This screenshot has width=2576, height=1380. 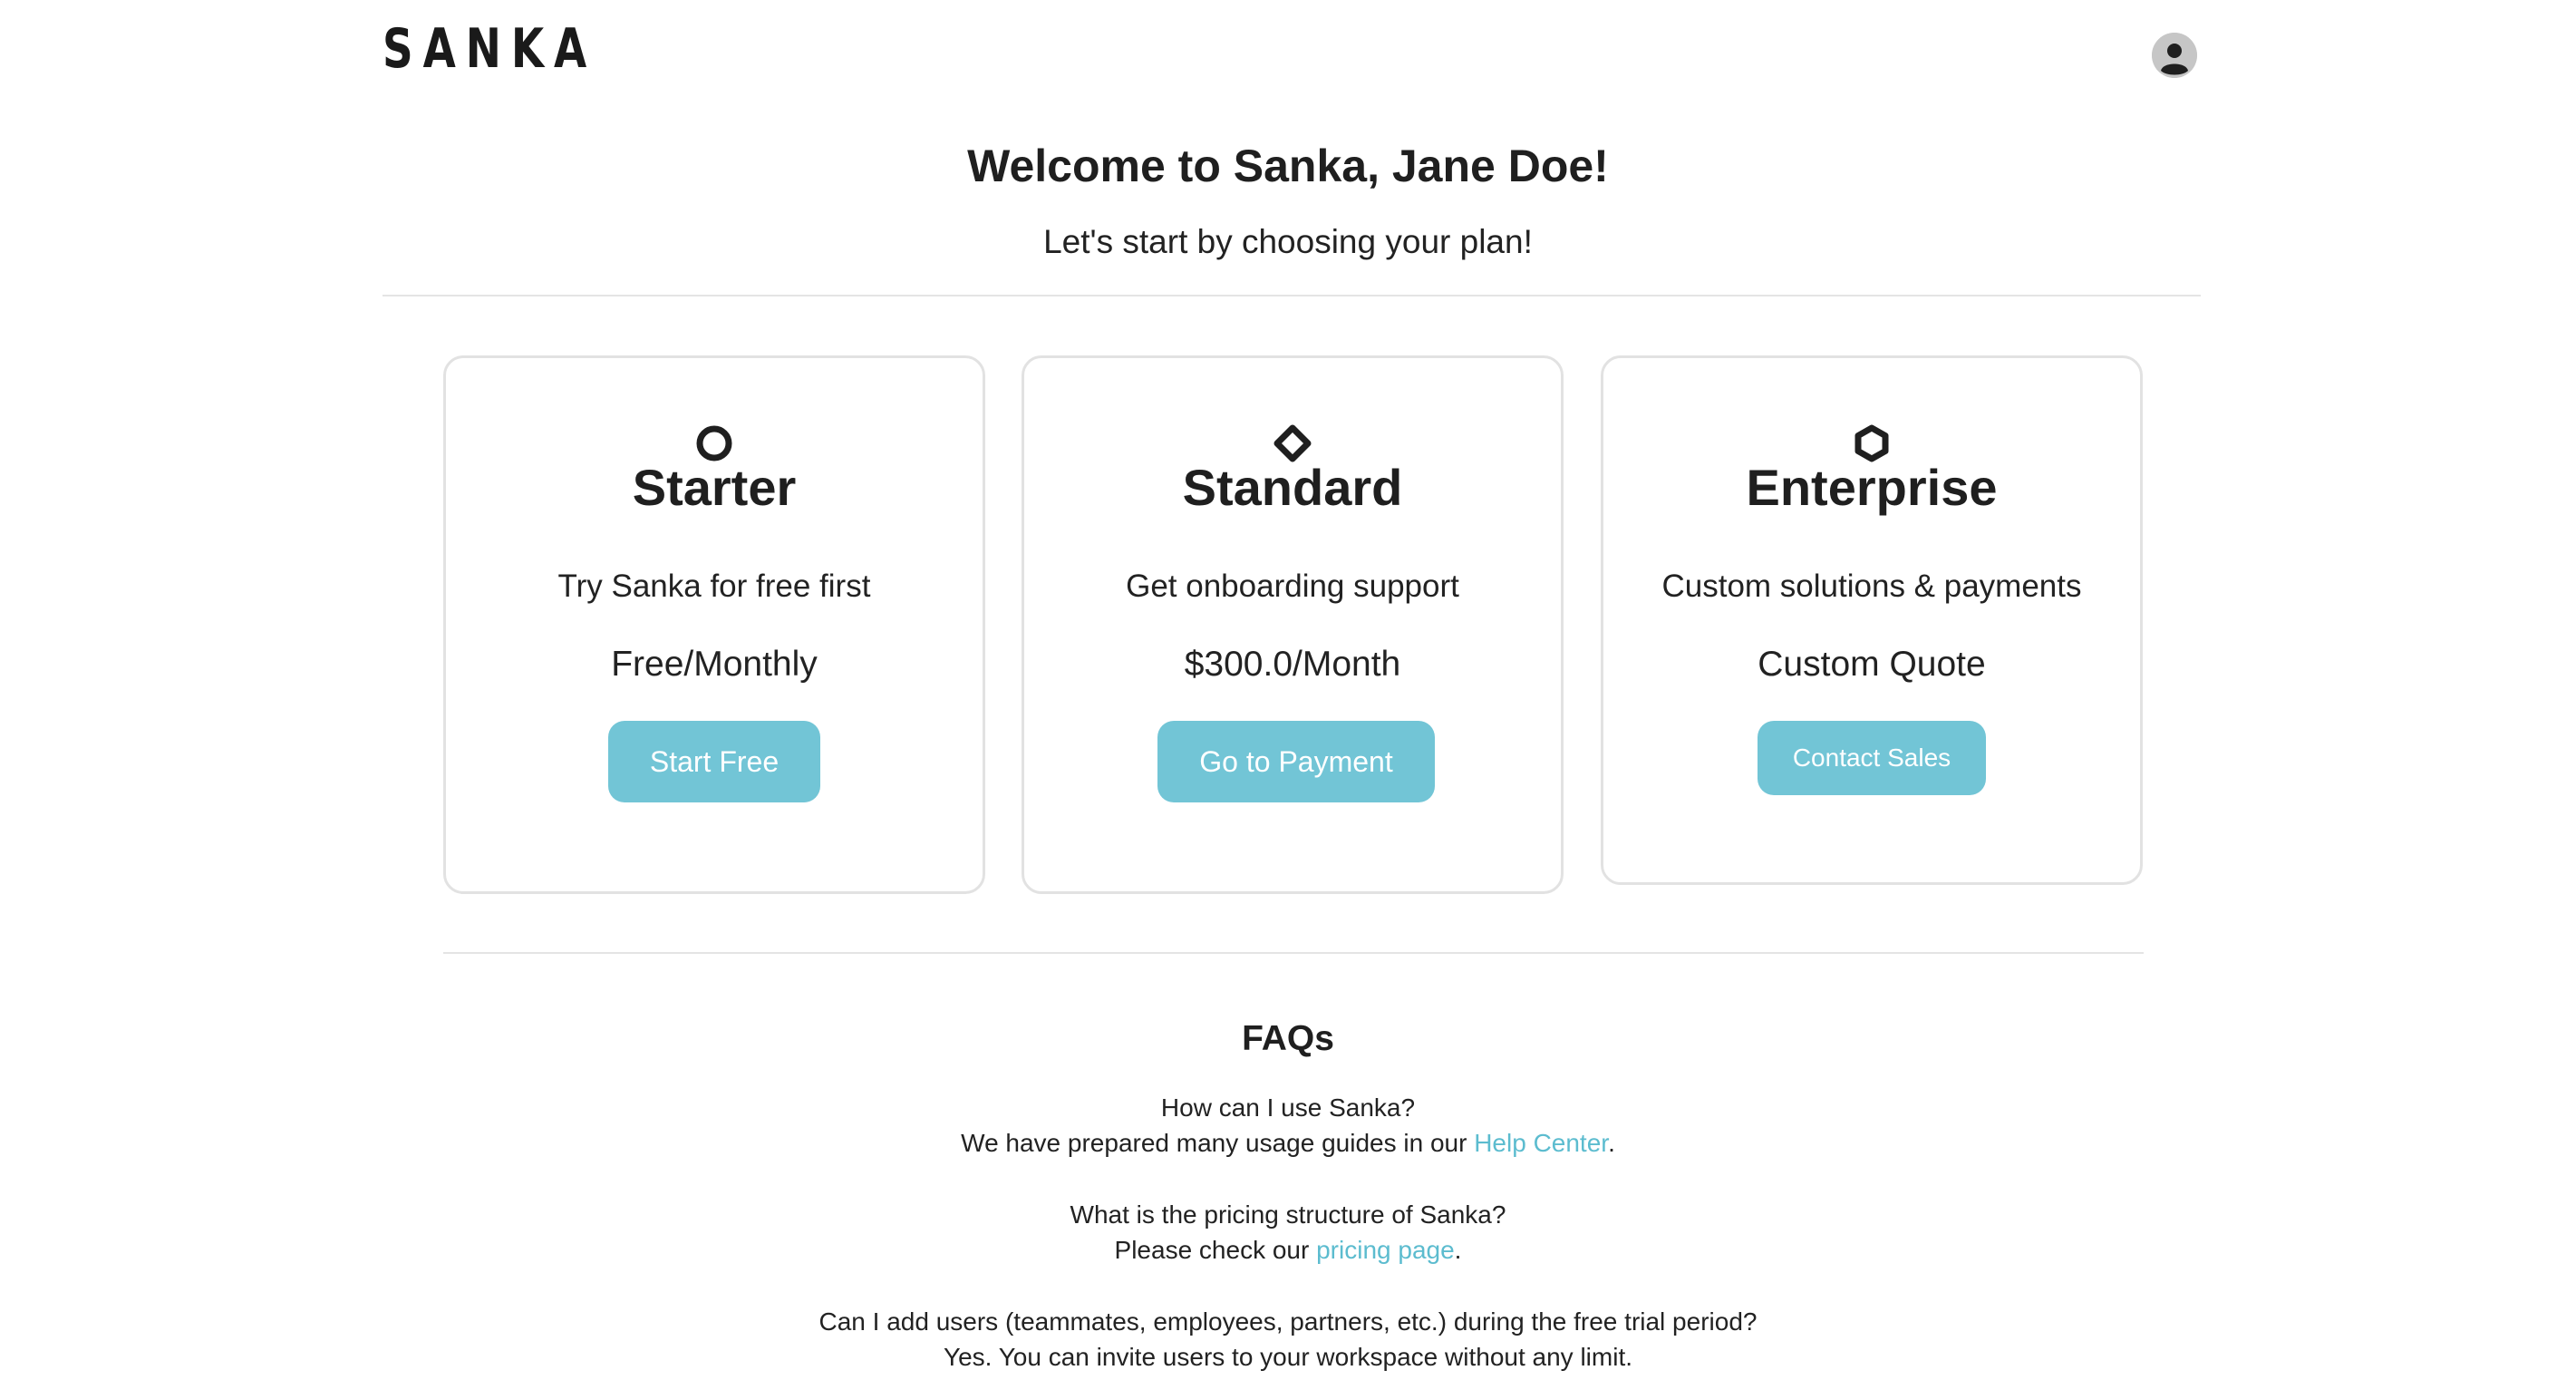 I want to click on welcome-heading: Welcome to Sanka, Jane Doe!, so click(x=1288, y=166).